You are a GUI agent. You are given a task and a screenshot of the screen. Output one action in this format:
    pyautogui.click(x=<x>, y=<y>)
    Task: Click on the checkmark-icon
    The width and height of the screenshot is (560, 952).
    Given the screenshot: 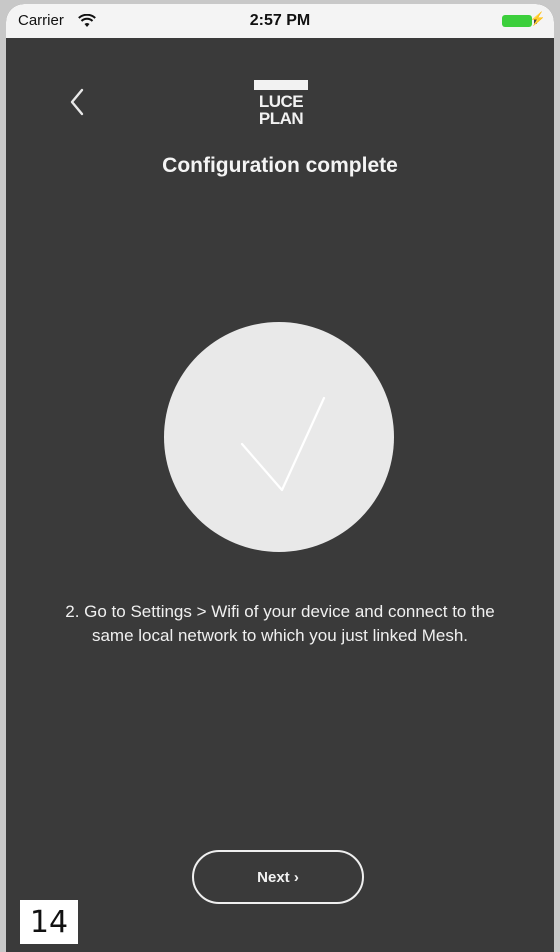 What is the action you would take?
    pyautogui.click(x=283, y=444)
    